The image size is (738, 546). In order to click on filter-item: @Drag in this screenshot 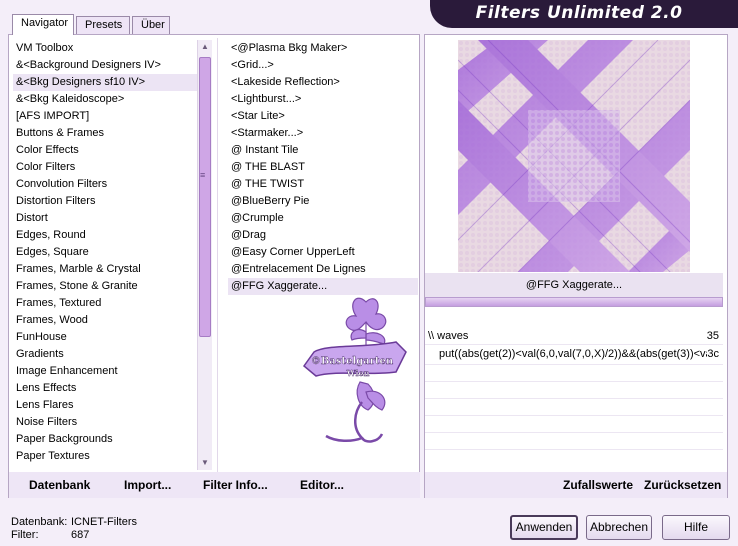, I will do `click(323, 235)`.